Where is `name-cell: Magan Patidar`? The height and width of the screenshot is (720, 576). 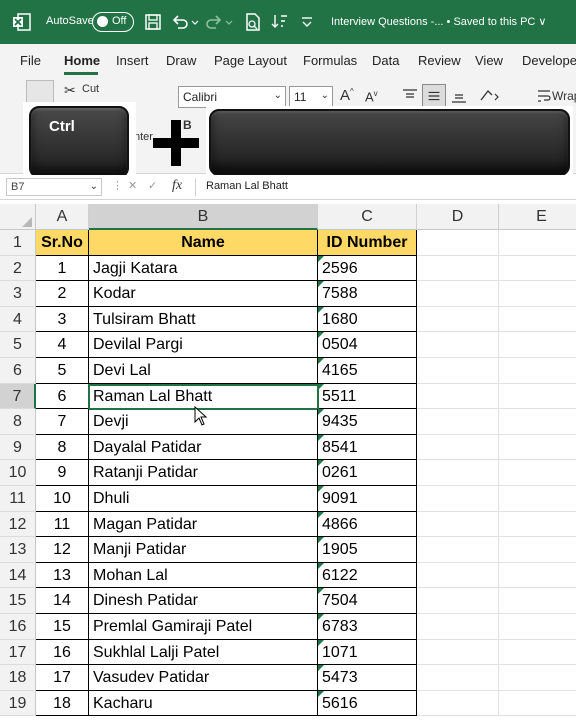
name-cell: Magan Patidar is located at coordinates (203, 524).